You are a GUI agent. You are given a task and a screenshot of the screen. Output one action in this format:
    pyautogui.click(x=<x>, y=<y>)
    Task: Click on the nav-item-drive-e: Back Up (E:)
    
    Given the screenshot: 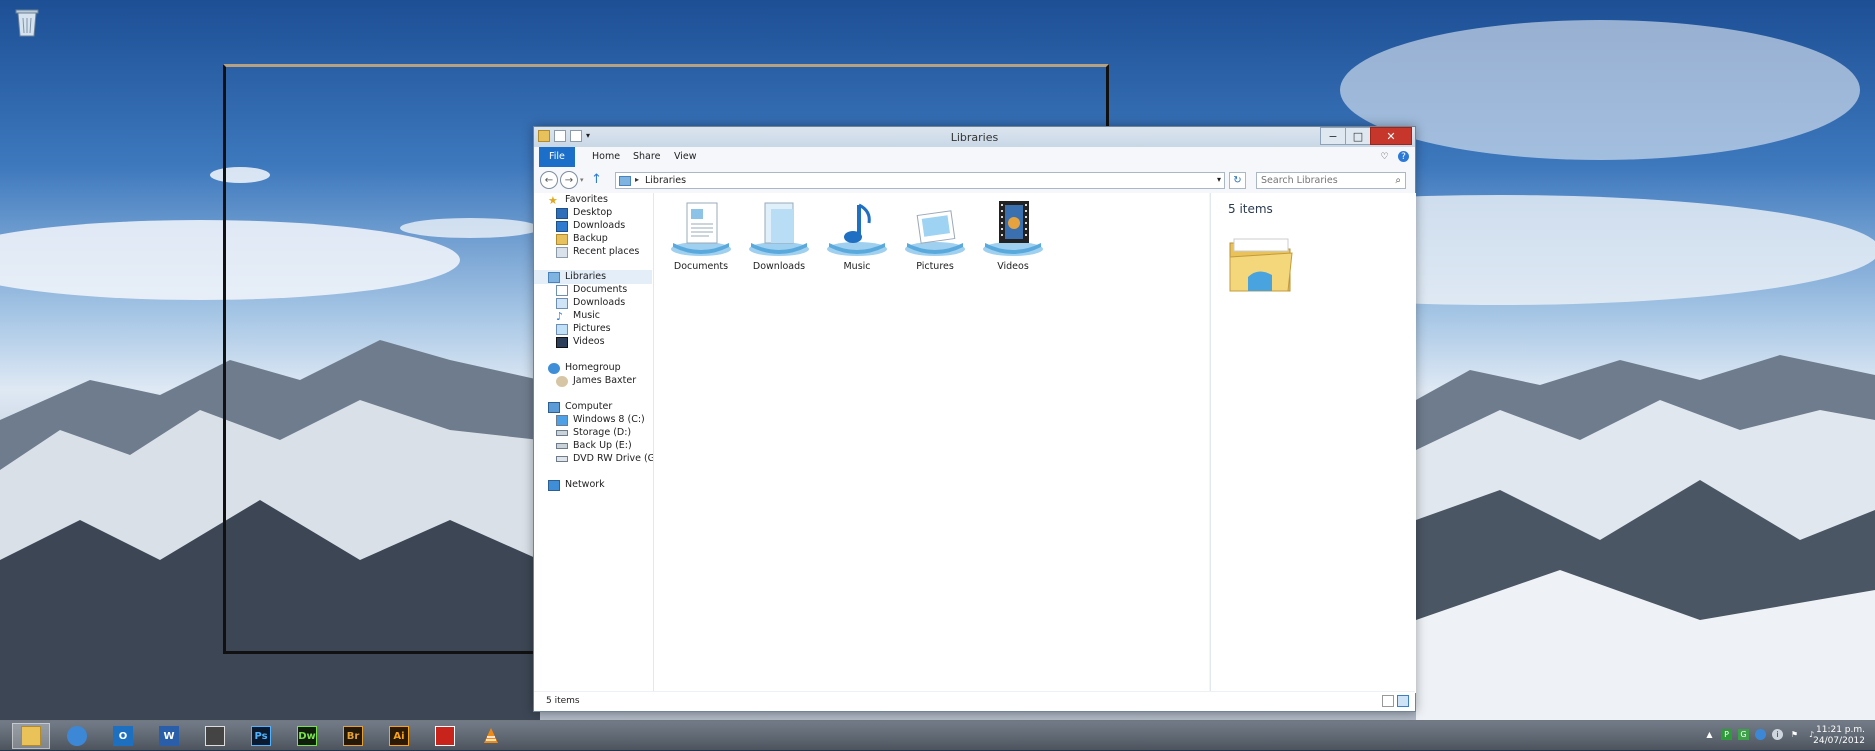 What is the action you would take?
    pyautogui.click(x=594, y=446)
    